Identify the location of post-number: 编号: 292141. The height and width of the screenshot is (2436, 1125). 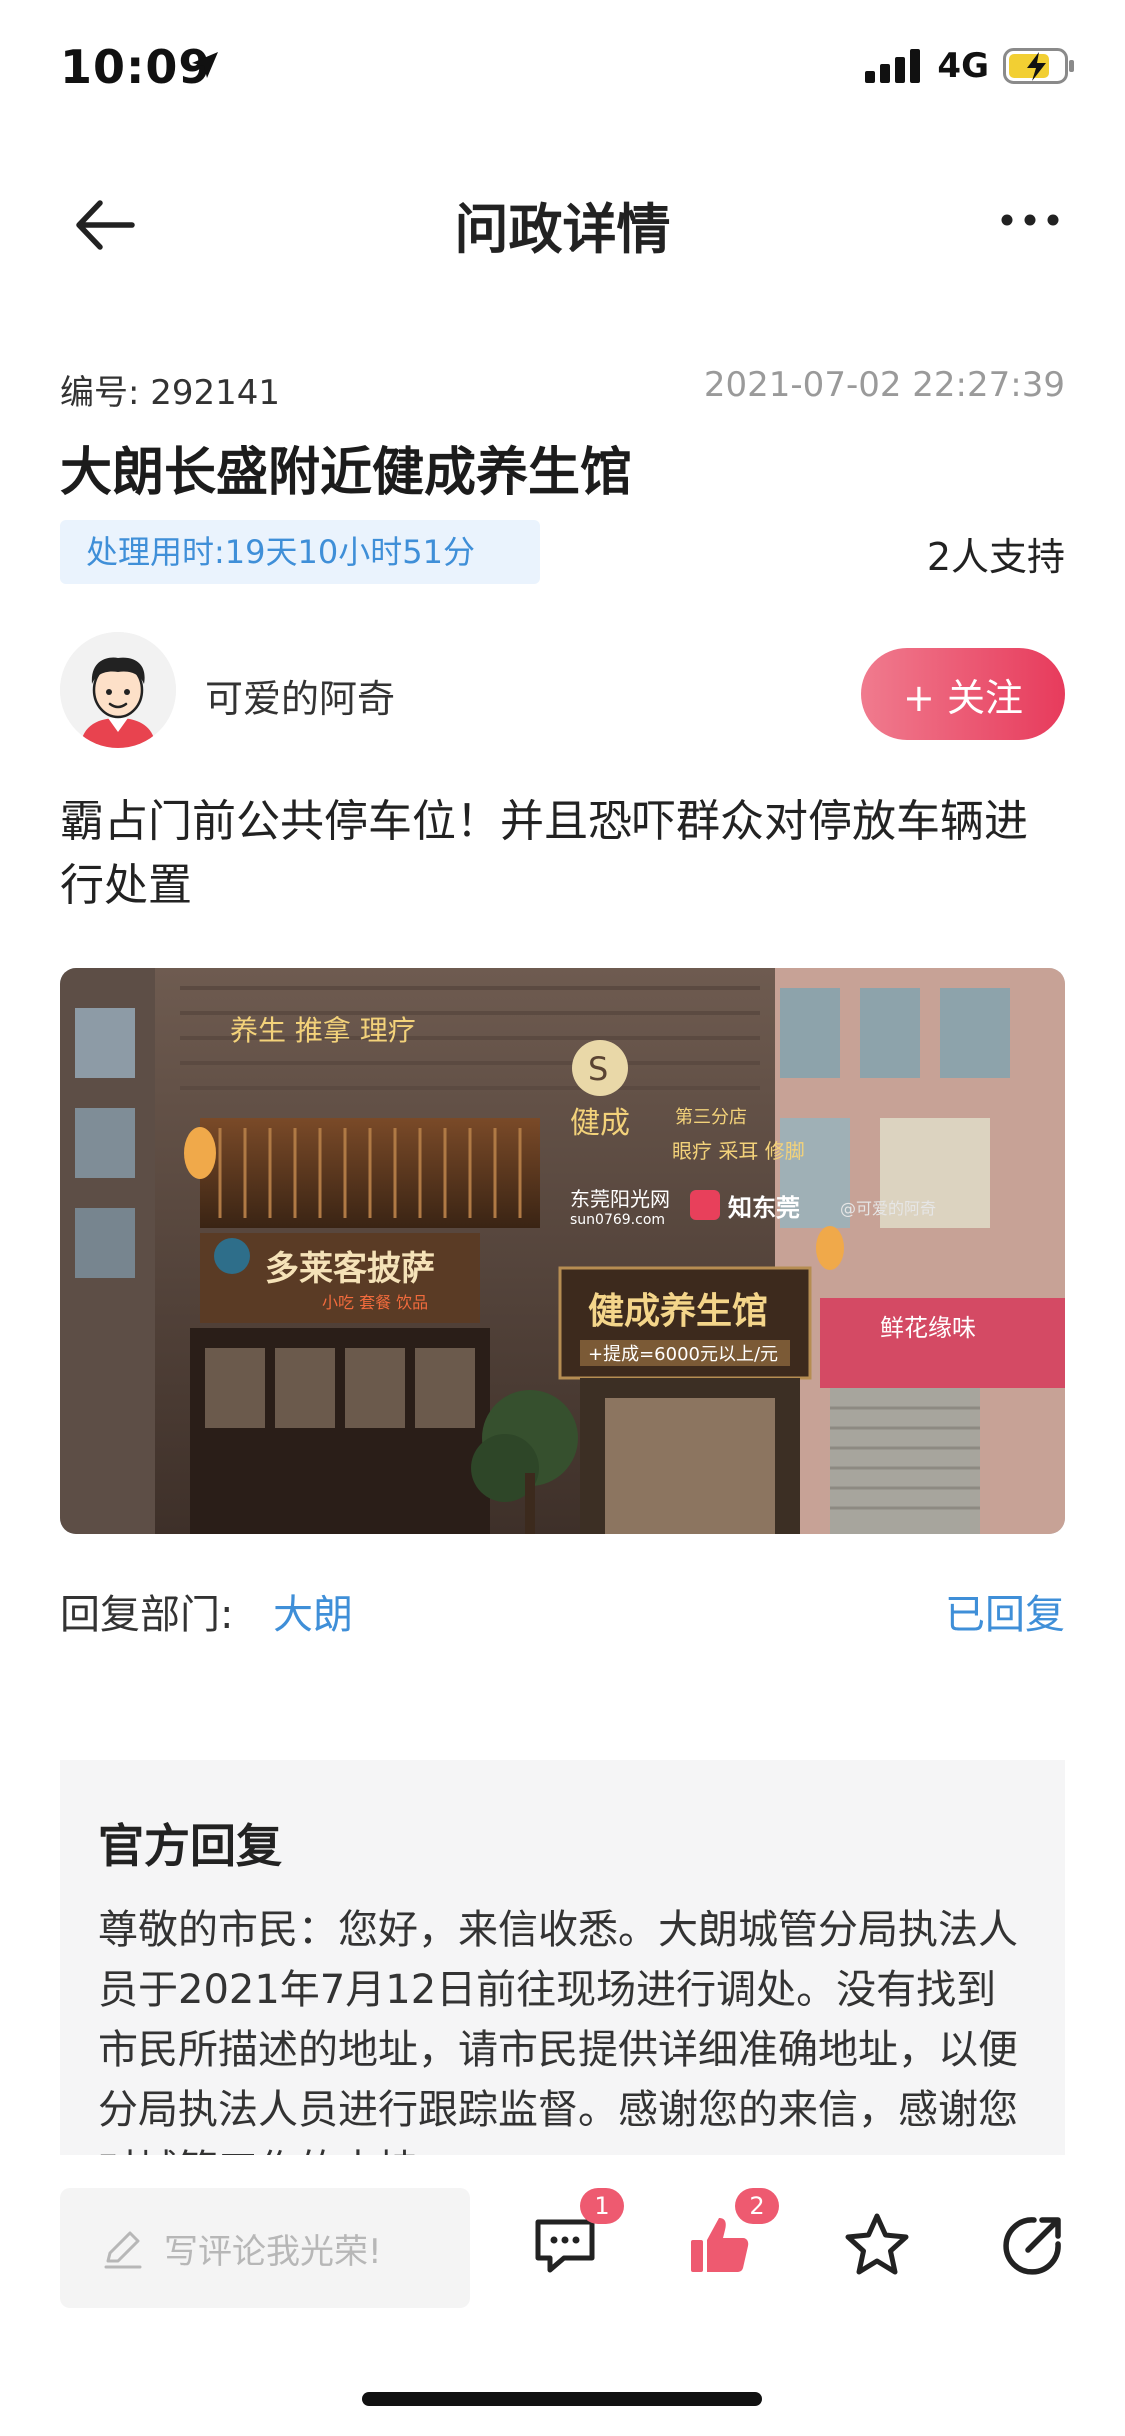
(170, 393).